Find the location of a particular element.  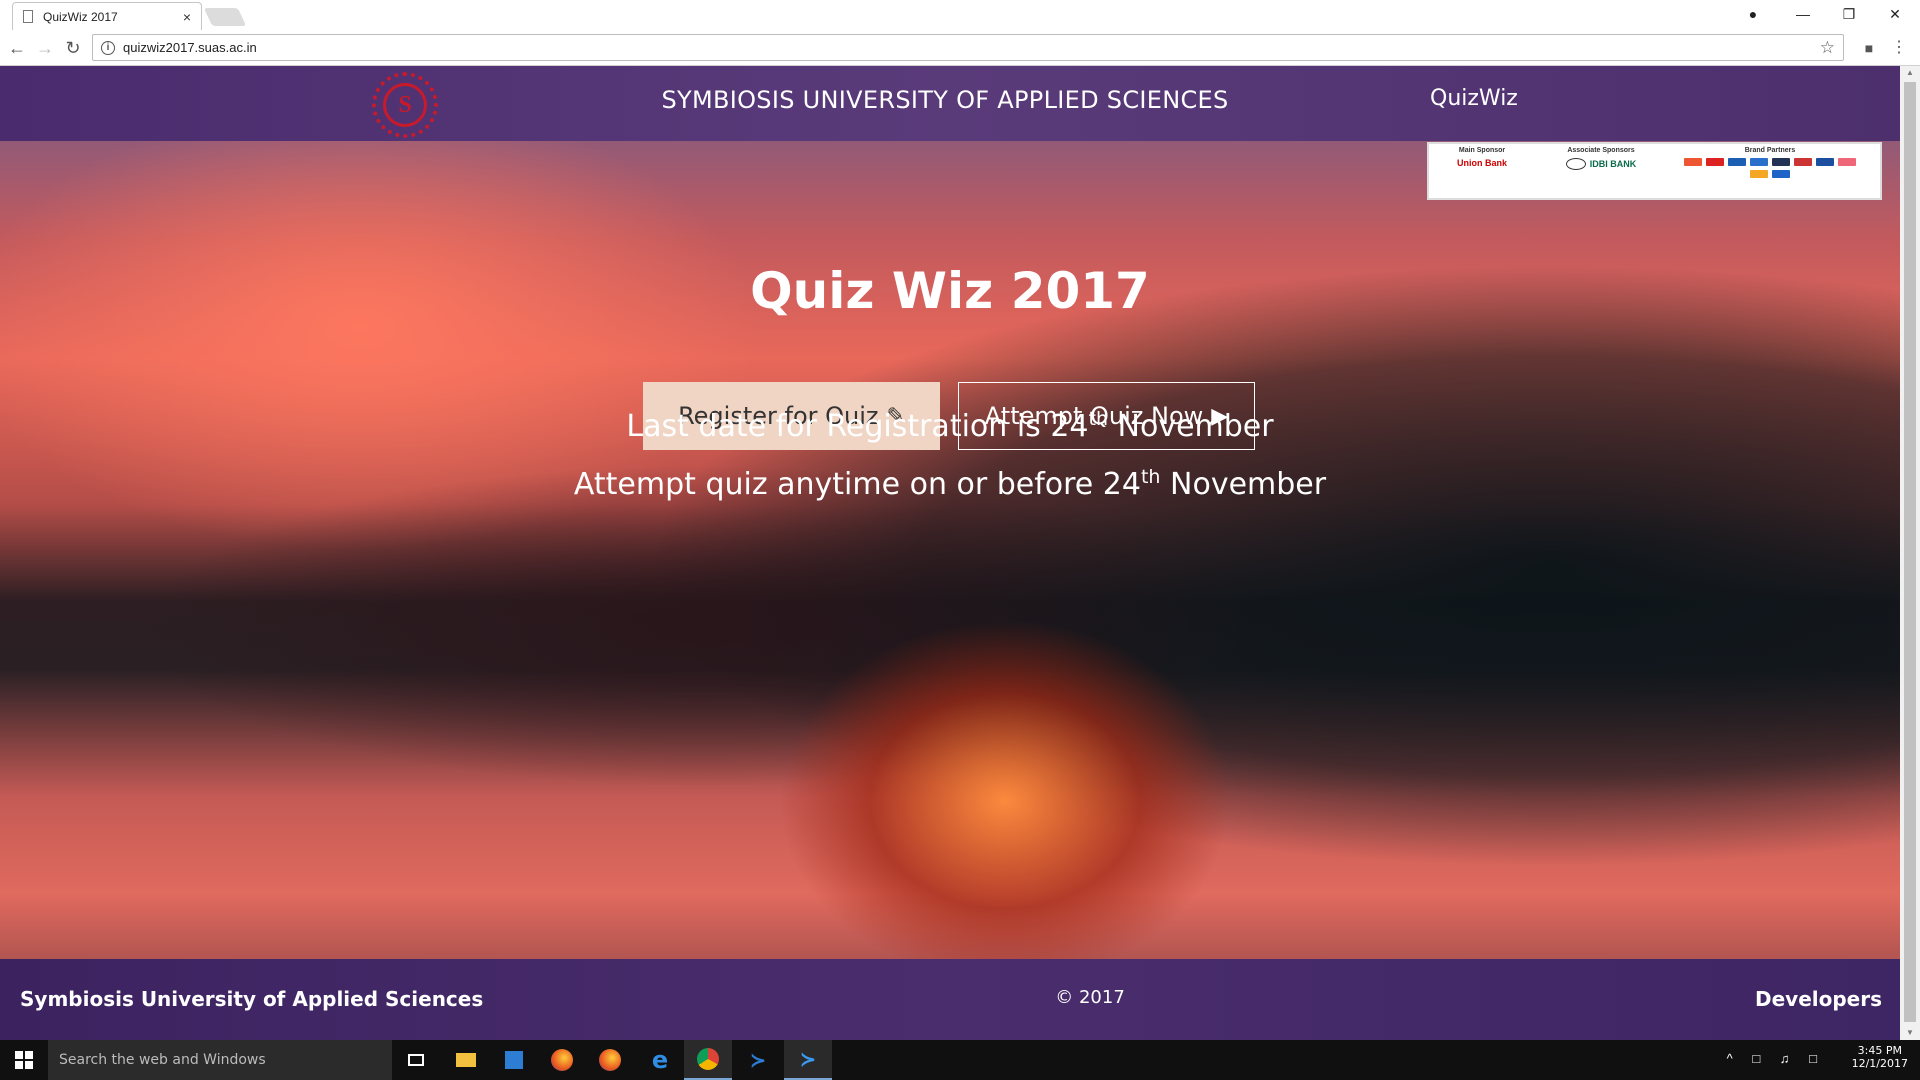

minimize-icon: — is located at coordinates (1803, 14).